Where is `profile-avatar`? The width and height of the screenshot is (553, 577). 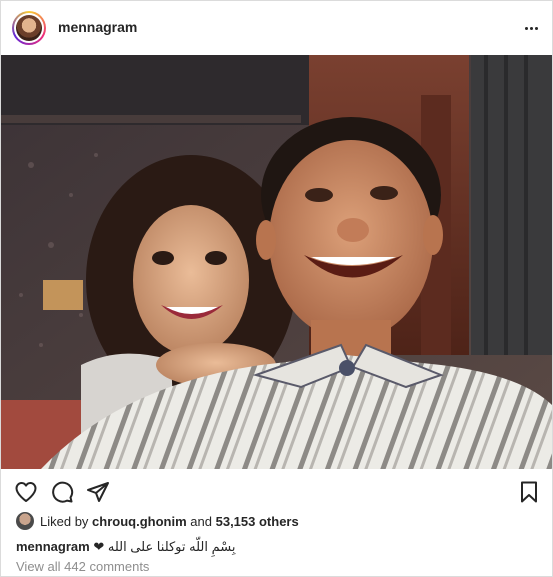 profile-avatar is located at coordinates (29, 28).